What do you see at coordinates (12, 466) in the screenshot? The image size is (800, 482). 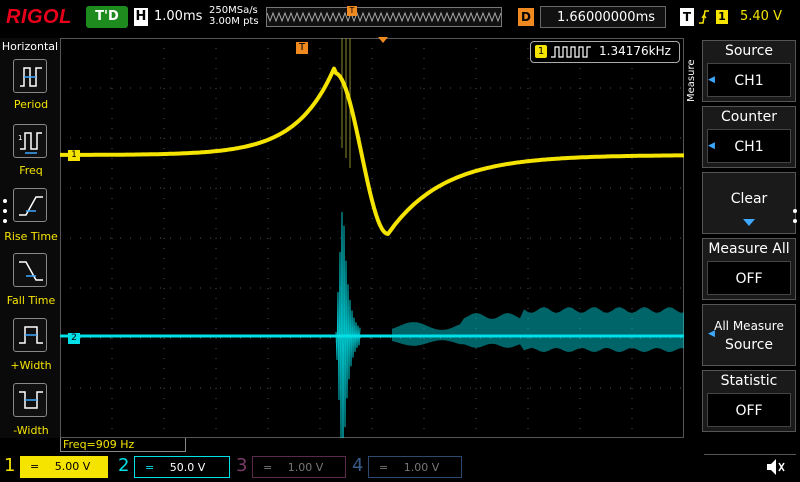 I see `channel-1-number: 1` at bounding box center [12, 466].